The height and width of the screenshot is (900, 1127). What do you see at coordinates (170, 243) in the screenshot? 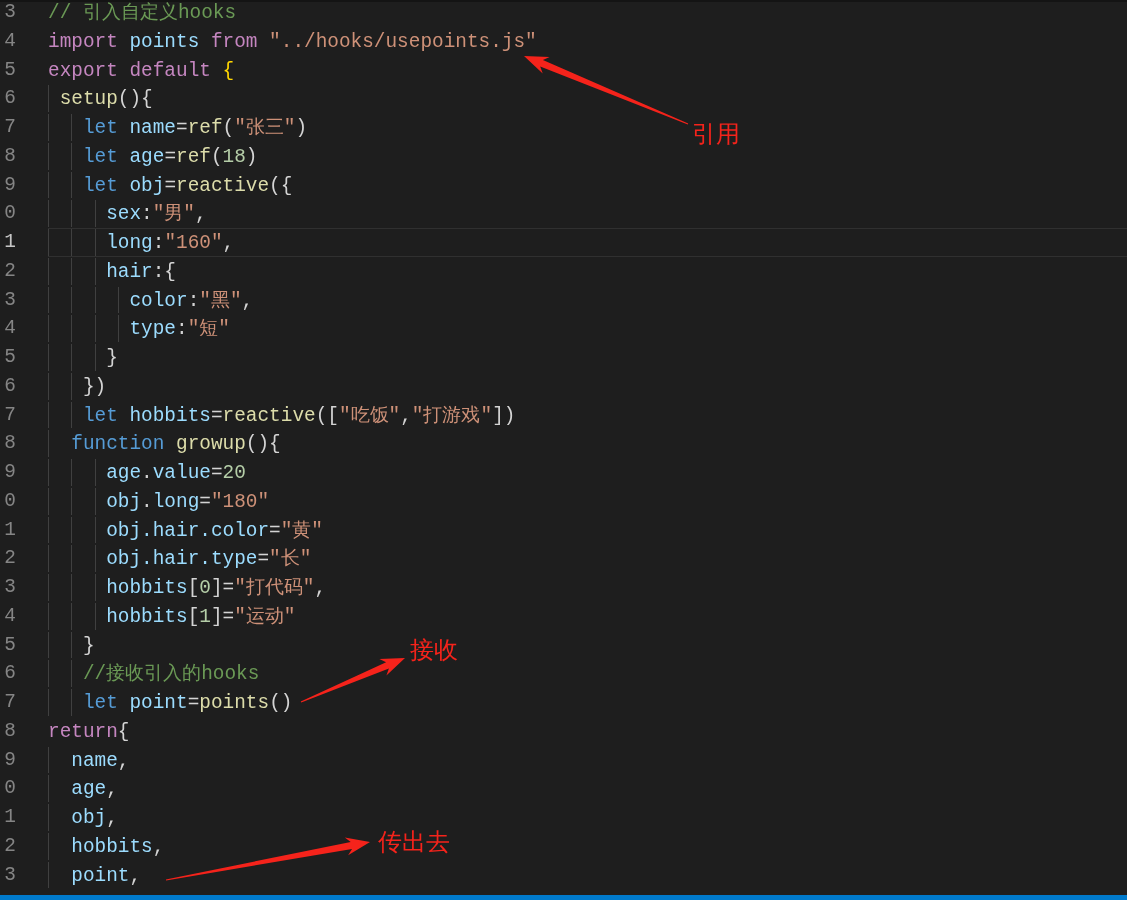
I see `code-line: long:"160",` at bounding box center [170, 243].